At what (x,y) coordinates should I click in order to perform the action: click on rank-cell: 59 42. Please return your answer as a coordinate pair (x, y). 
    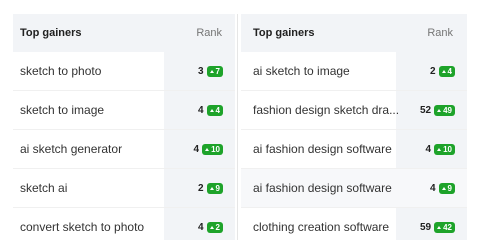
    Looking at the image, I should click on (437, 227).